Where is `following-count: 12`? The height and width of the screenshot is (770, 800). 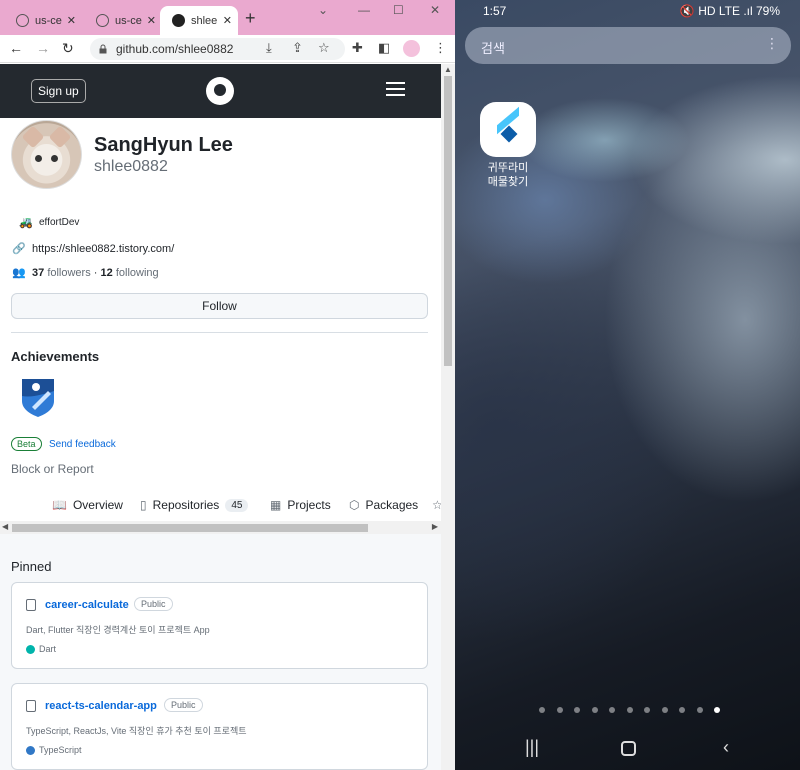 following-count: 12 is located at coordinates (107, 273).